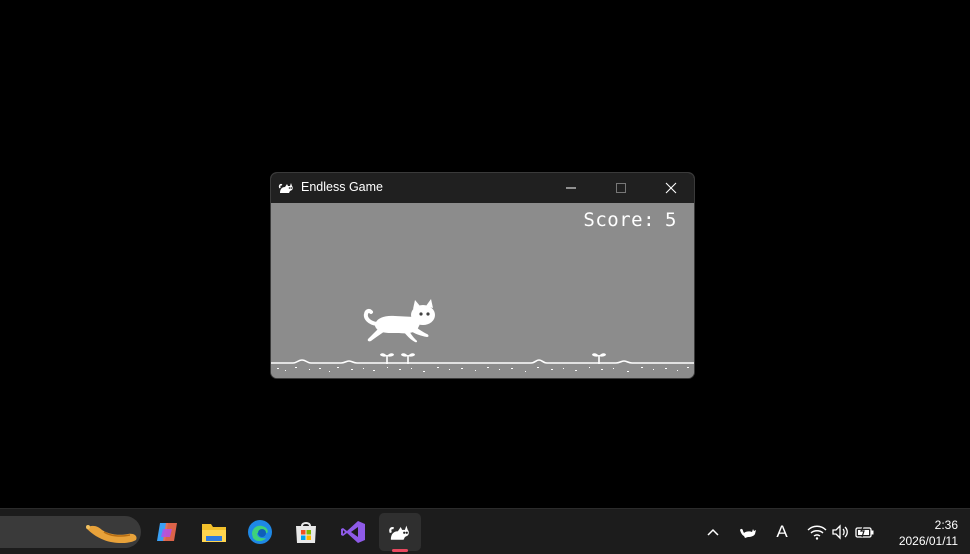 This screenshot has width=970, height=554. Describe the element at coordinates (342, 187) in the screenshot. I see `window-title: Endless Game` at that location.